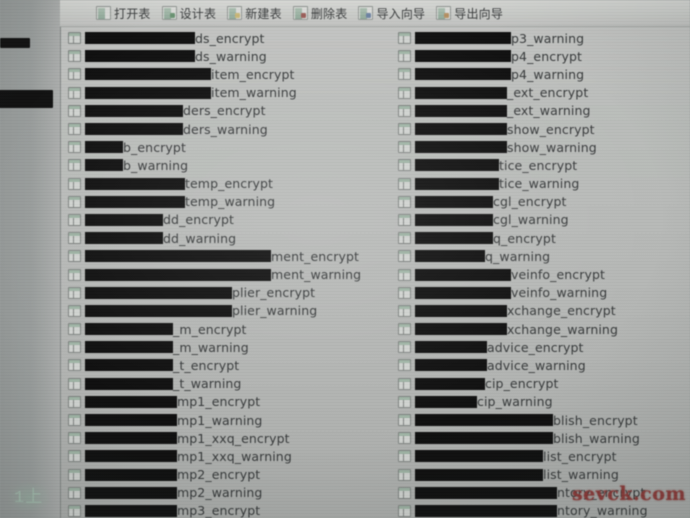 The image size is (690, 518). Describe the element at coordinates (216, 38) in the screenshot. I see `table-row: ds_encrypt` at that location.